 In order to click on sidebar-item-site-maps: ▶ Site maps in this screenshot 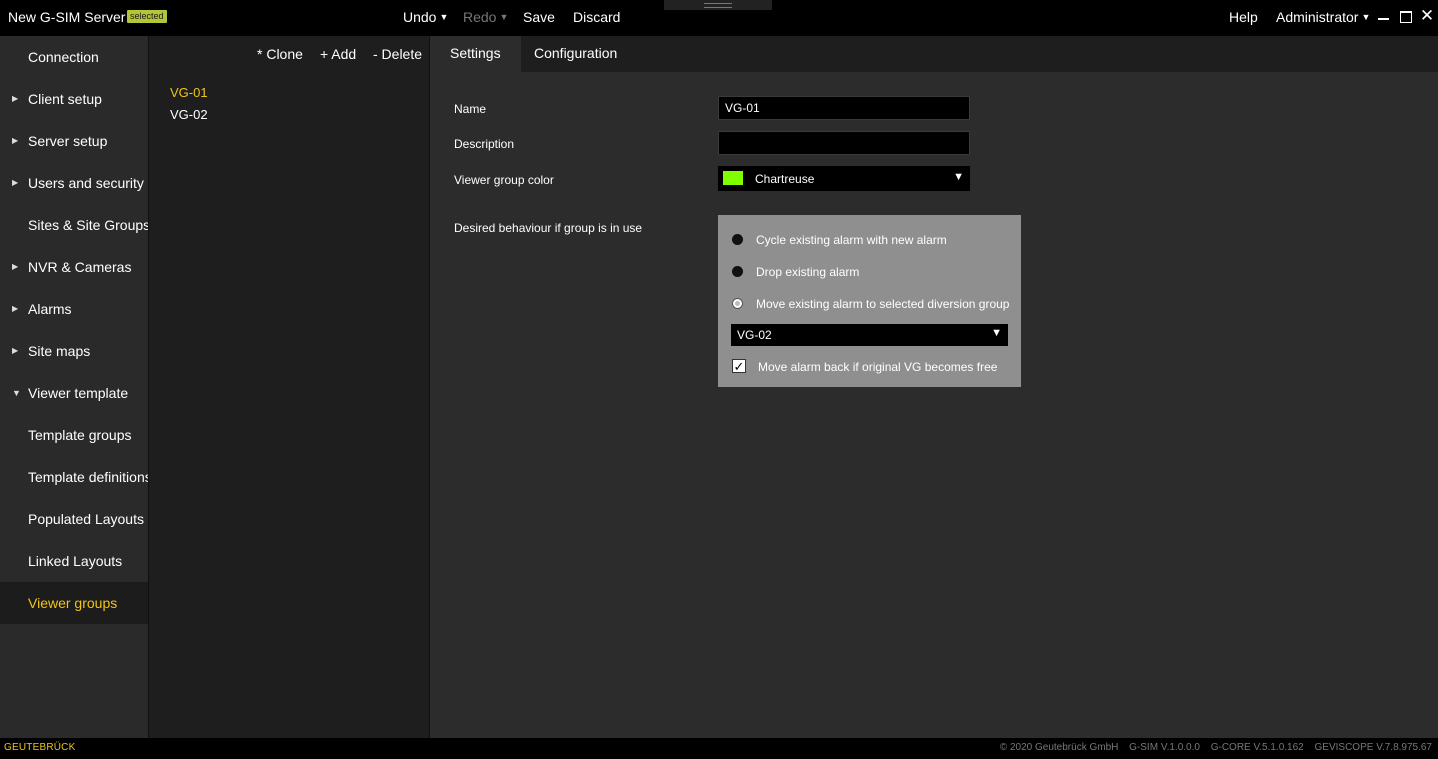, I will do `click(74, 351)`.